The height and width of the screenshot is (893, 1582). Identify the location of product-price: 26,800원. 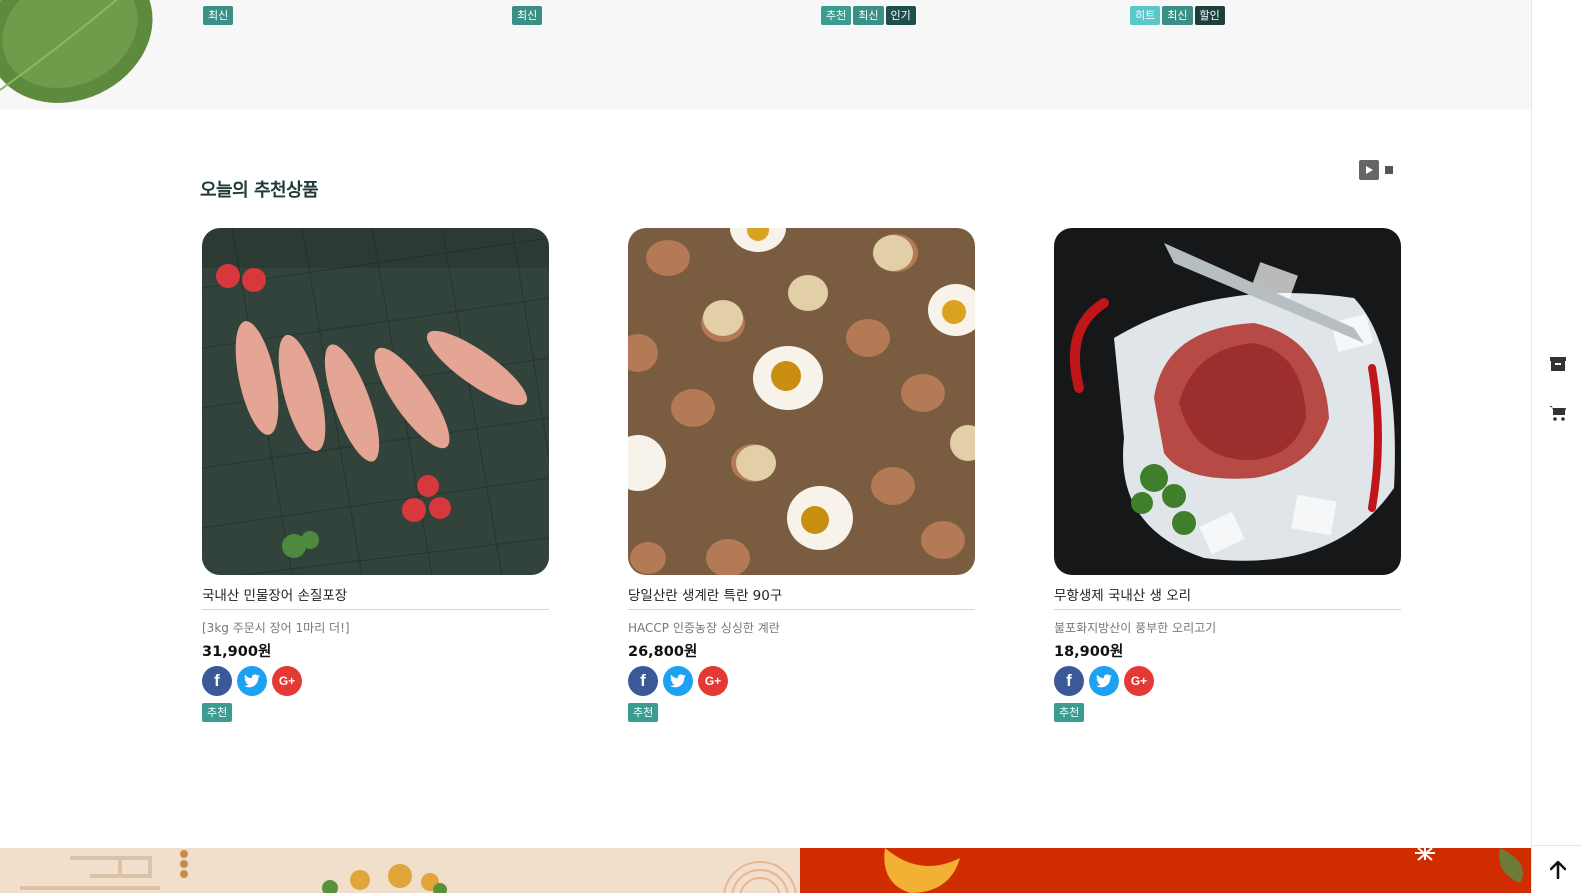
(663, 652).